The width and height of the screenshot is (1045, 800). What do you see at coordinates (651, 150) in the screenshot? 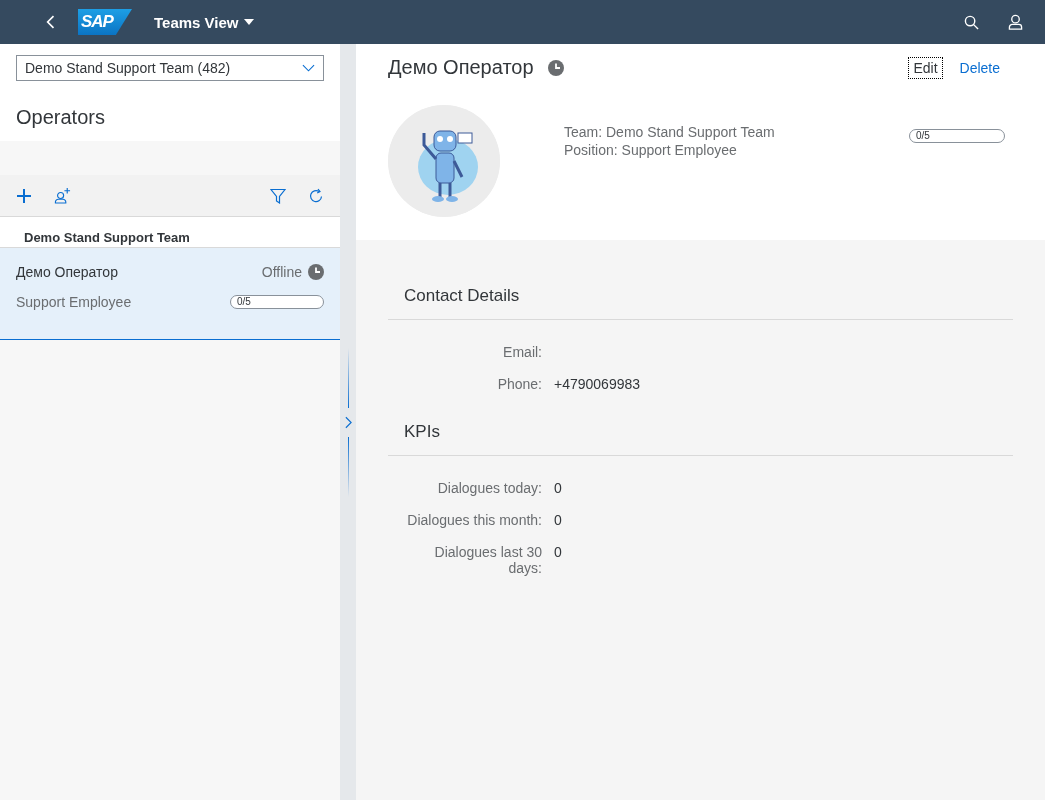
I see `position-text: Position: Support Employee` at bounding box center [651, 150].